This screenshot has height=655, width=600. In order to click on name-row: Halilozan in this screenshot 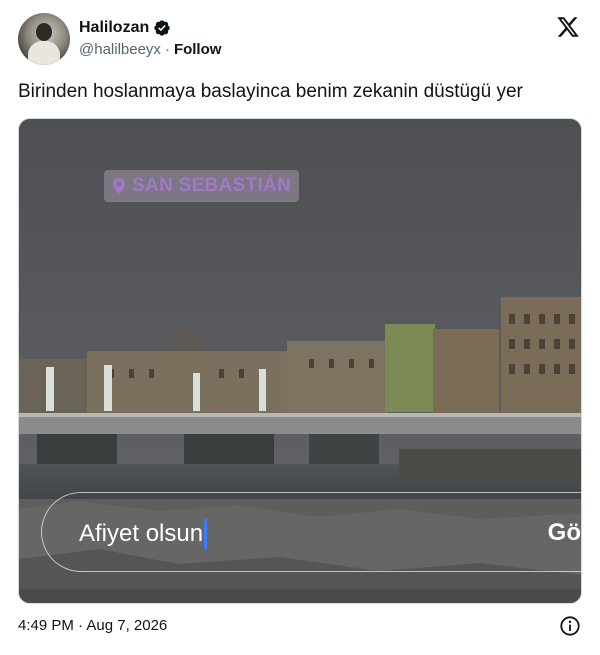, I will do `click(125, 28)`.